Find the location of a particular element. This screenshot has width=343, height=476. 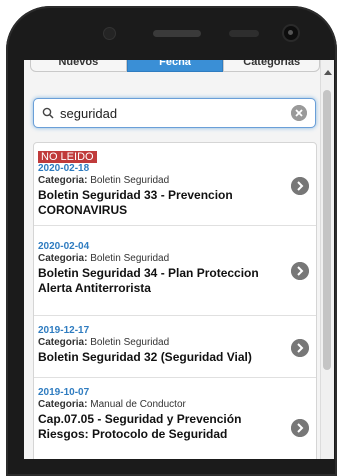

tab-fecha: Fecha is located at coordinates (175, 66).